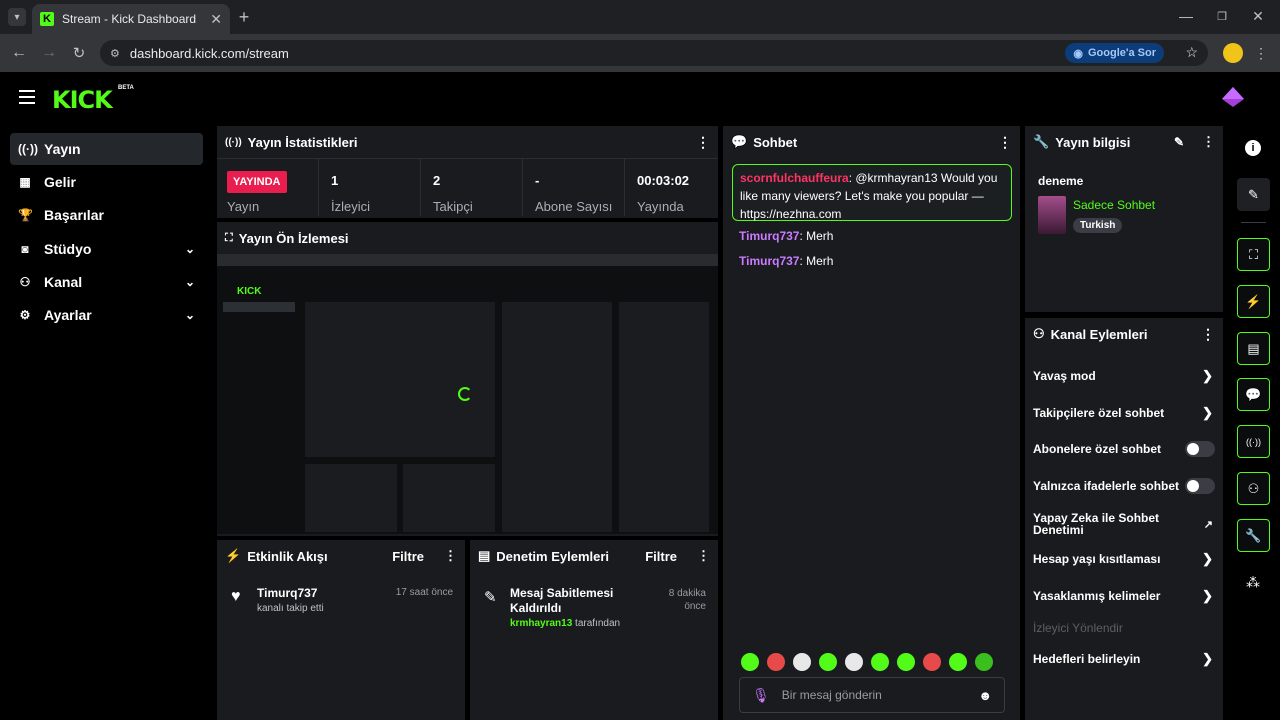  Describe the element at coordinates (49, 53) in the screenshot. I see `forward-button: →` at that location.